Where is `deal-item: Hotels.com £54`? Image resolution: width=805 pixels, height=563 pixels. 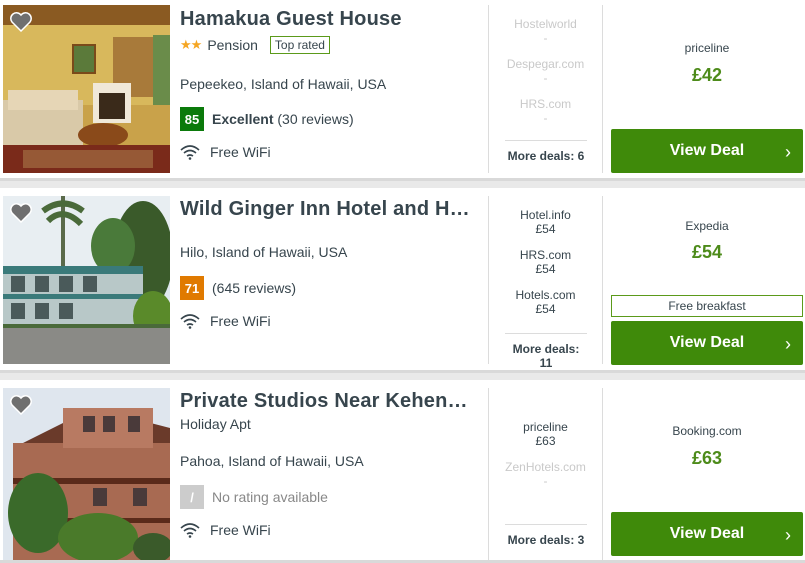 deal-item: Hotels.com £54 is located at coordinates (545, 302).